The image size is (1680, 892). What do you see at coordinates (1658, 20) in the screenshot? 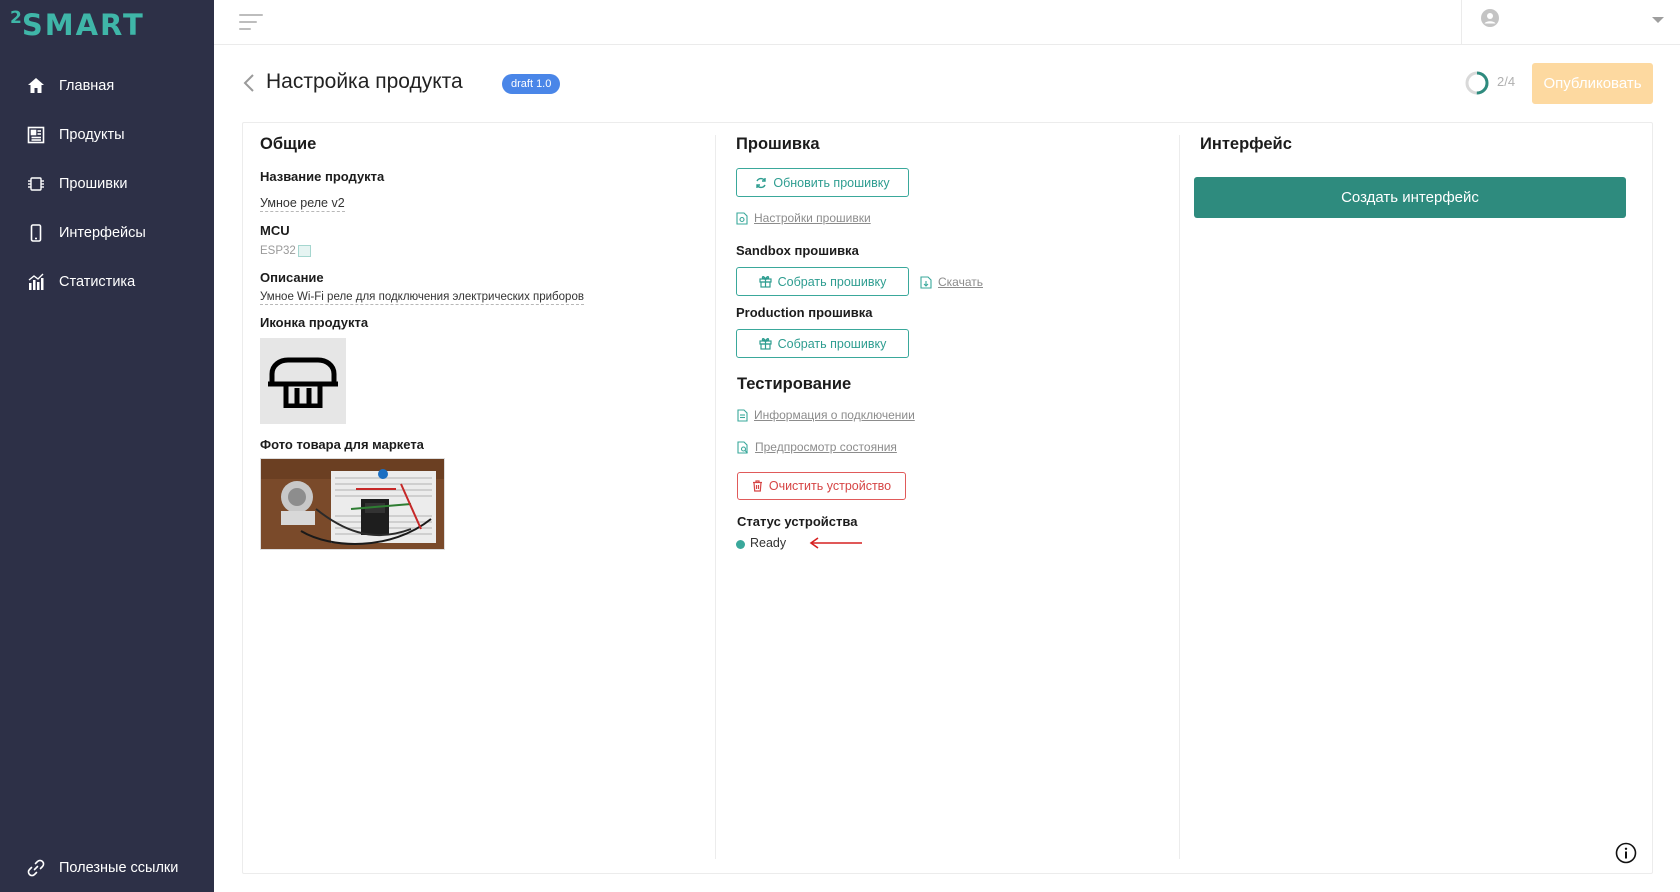
I see `chevron-down-icon` at bounding box center [1658, 20].